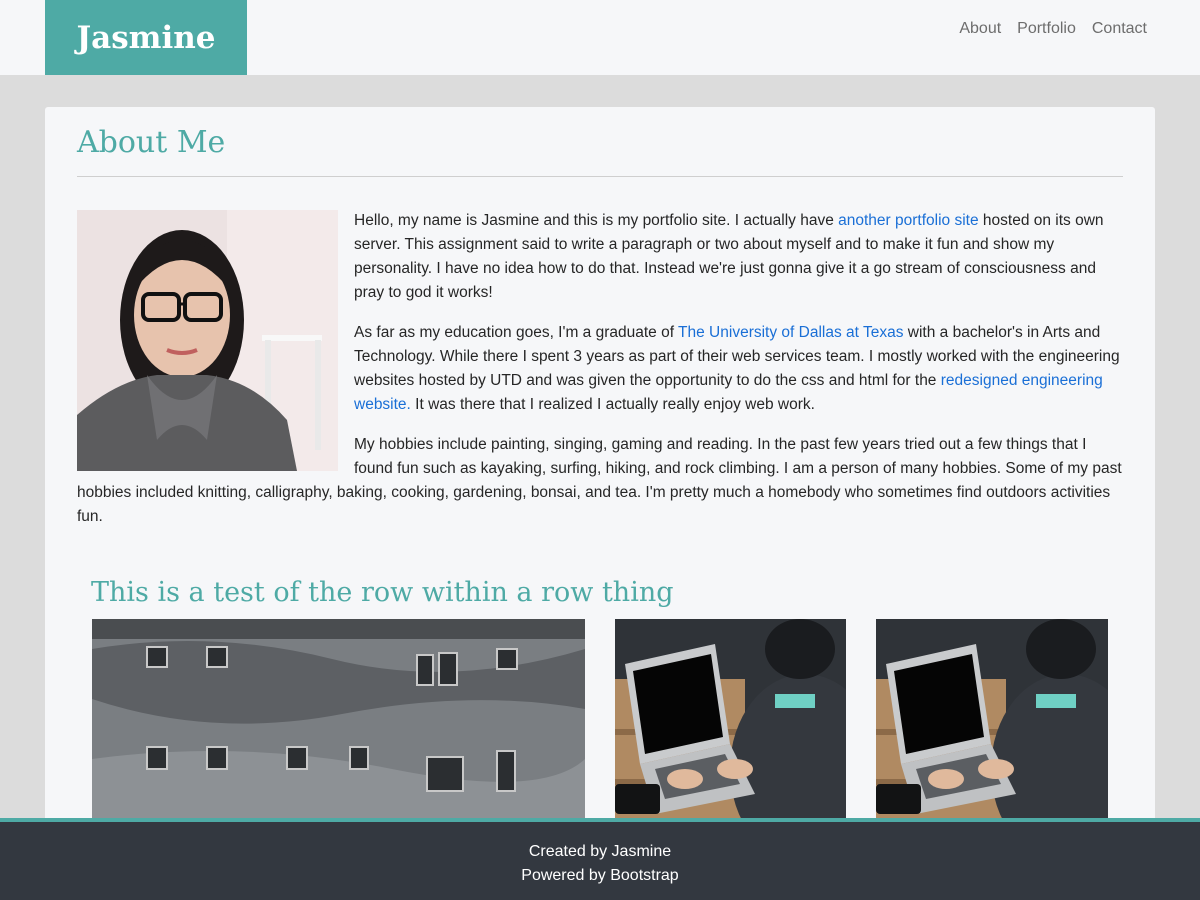  Describe the element at coordinates (600, 176) in the screenshot. I see `heading-divider` at that location.